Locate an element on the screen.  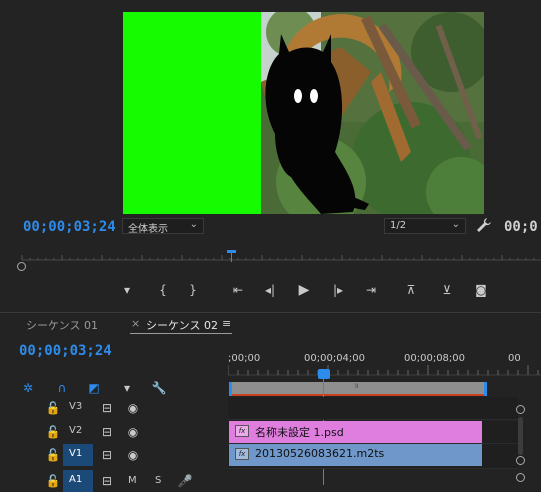
fit-dropdown: 全体表示 ⌄ is located at coordinates (163, 226).